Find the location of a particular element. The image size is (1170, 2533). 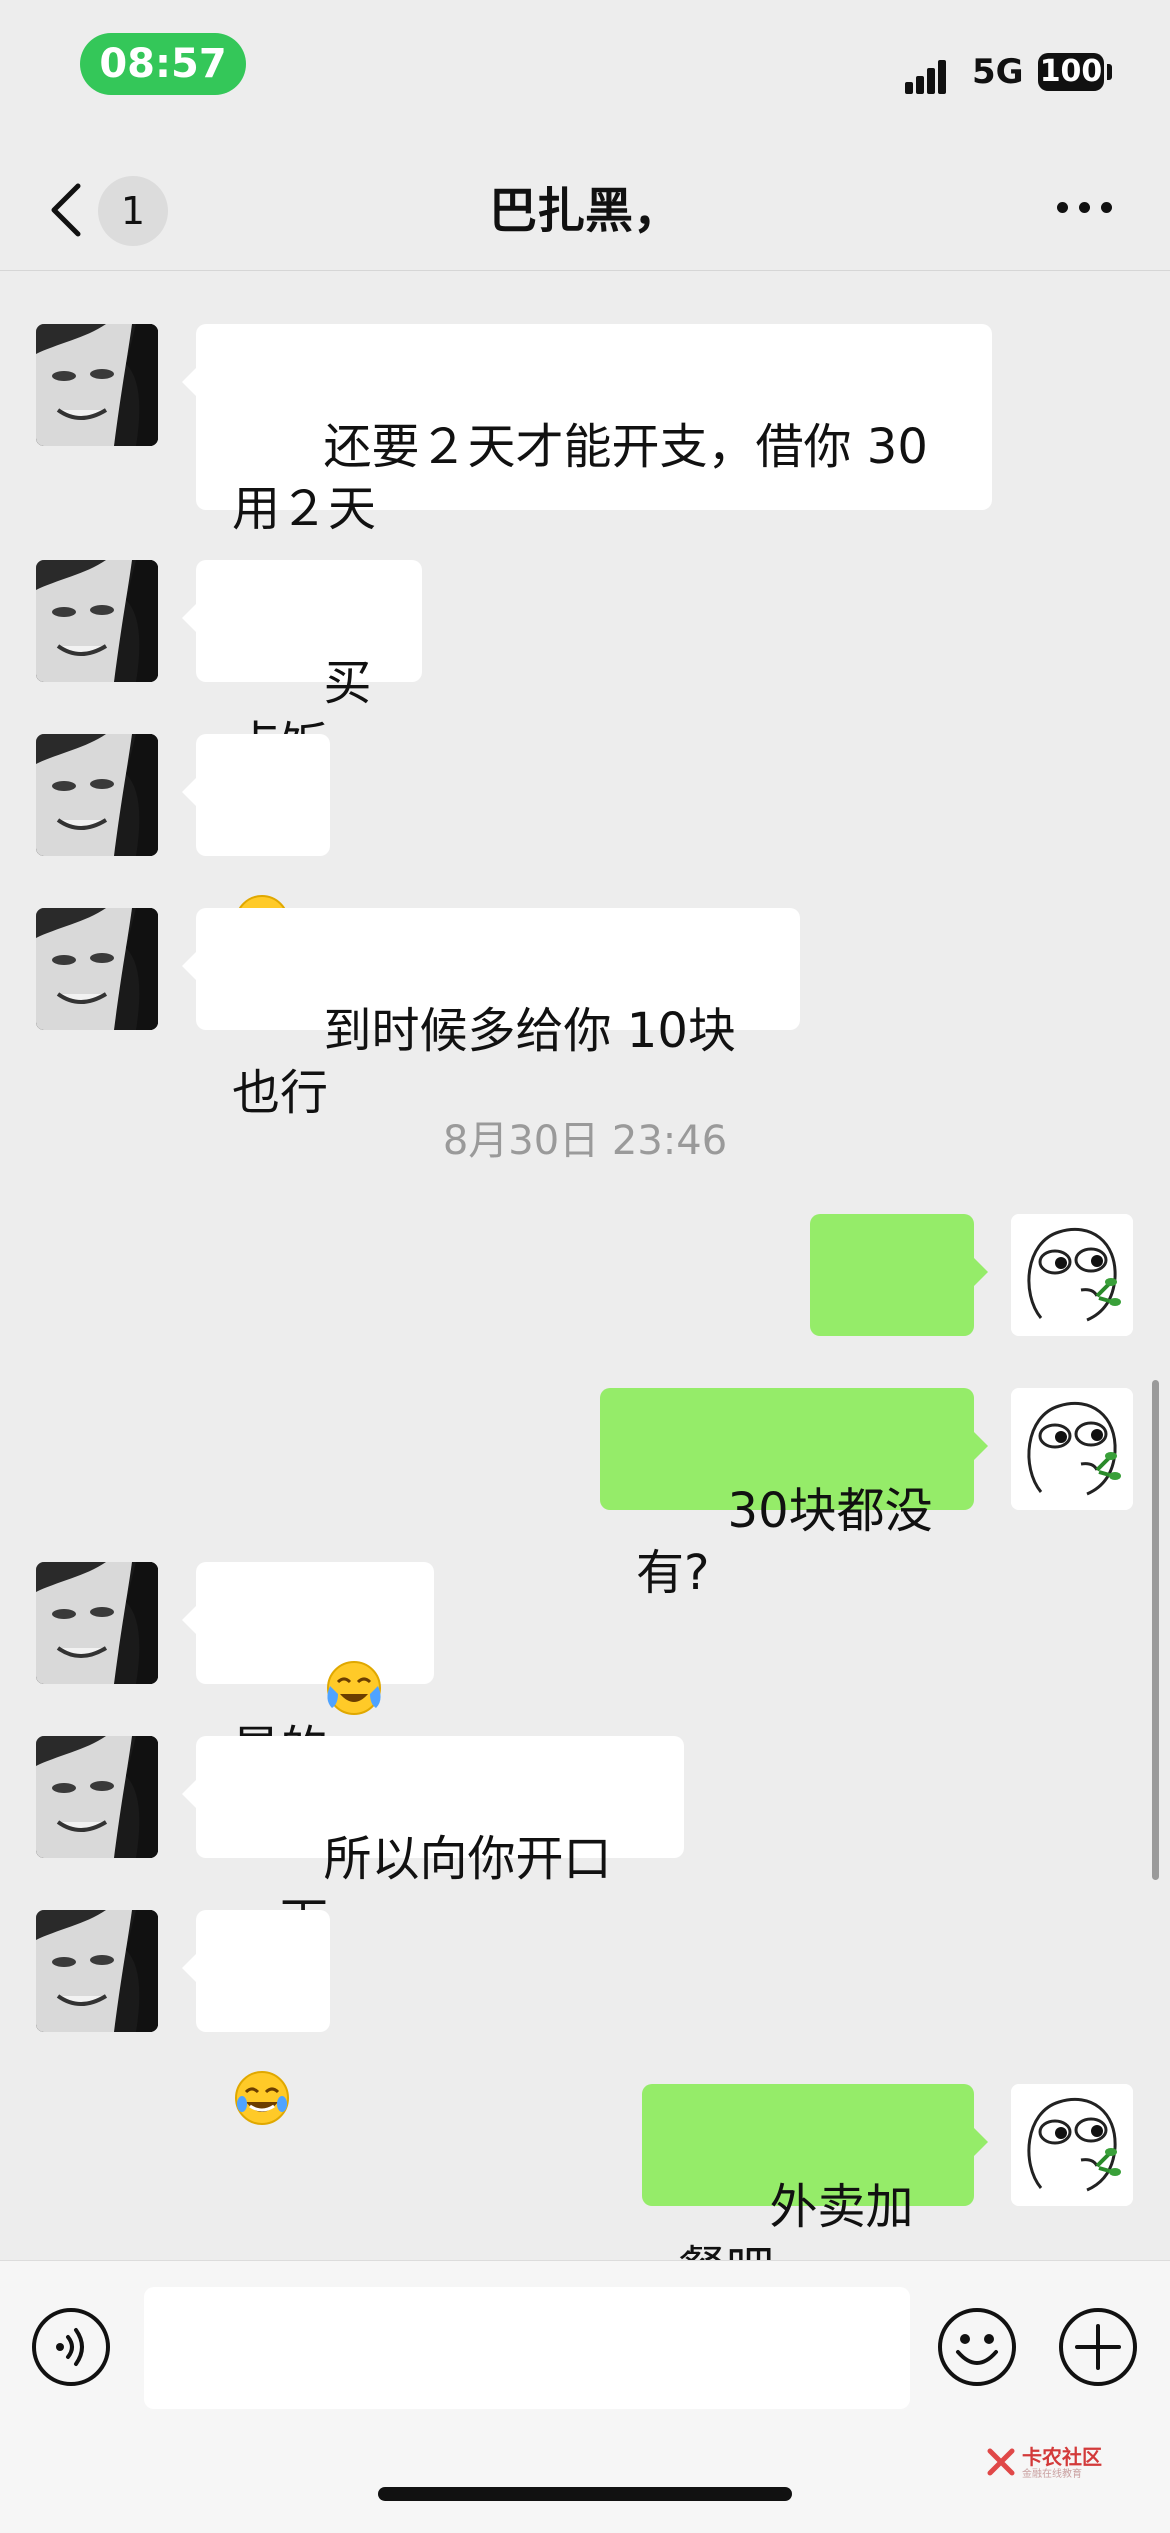

chat-title: 巴扎黑， is located at coordinates (584, 211).